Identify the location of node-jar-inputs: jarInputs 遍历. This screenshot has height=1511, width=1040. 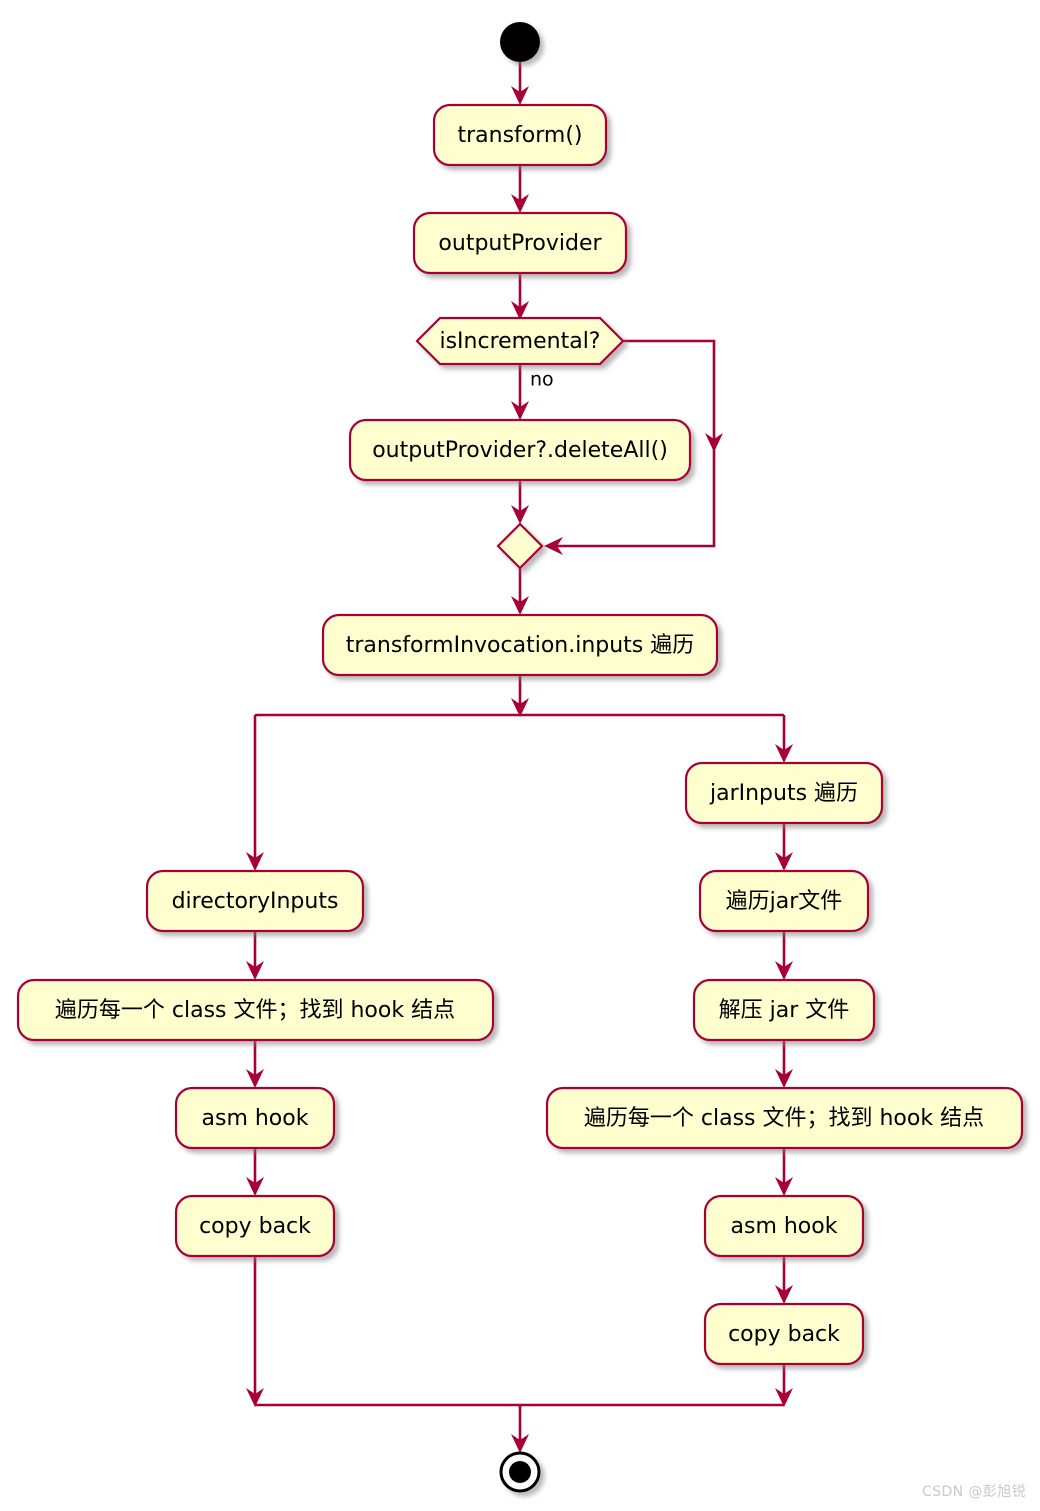
(784, 793).